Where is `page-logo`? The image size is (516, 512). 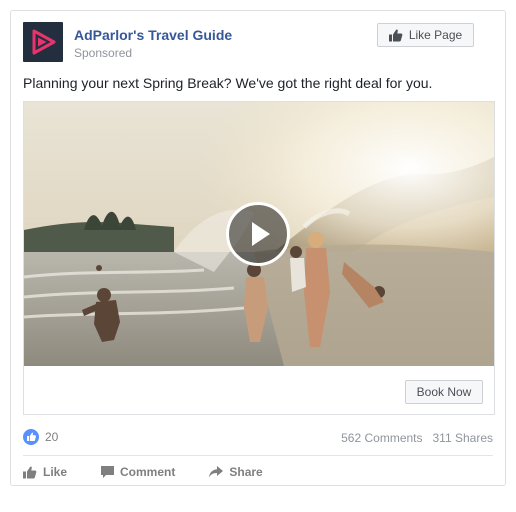 page-logo is located at coordinates (43, 42).